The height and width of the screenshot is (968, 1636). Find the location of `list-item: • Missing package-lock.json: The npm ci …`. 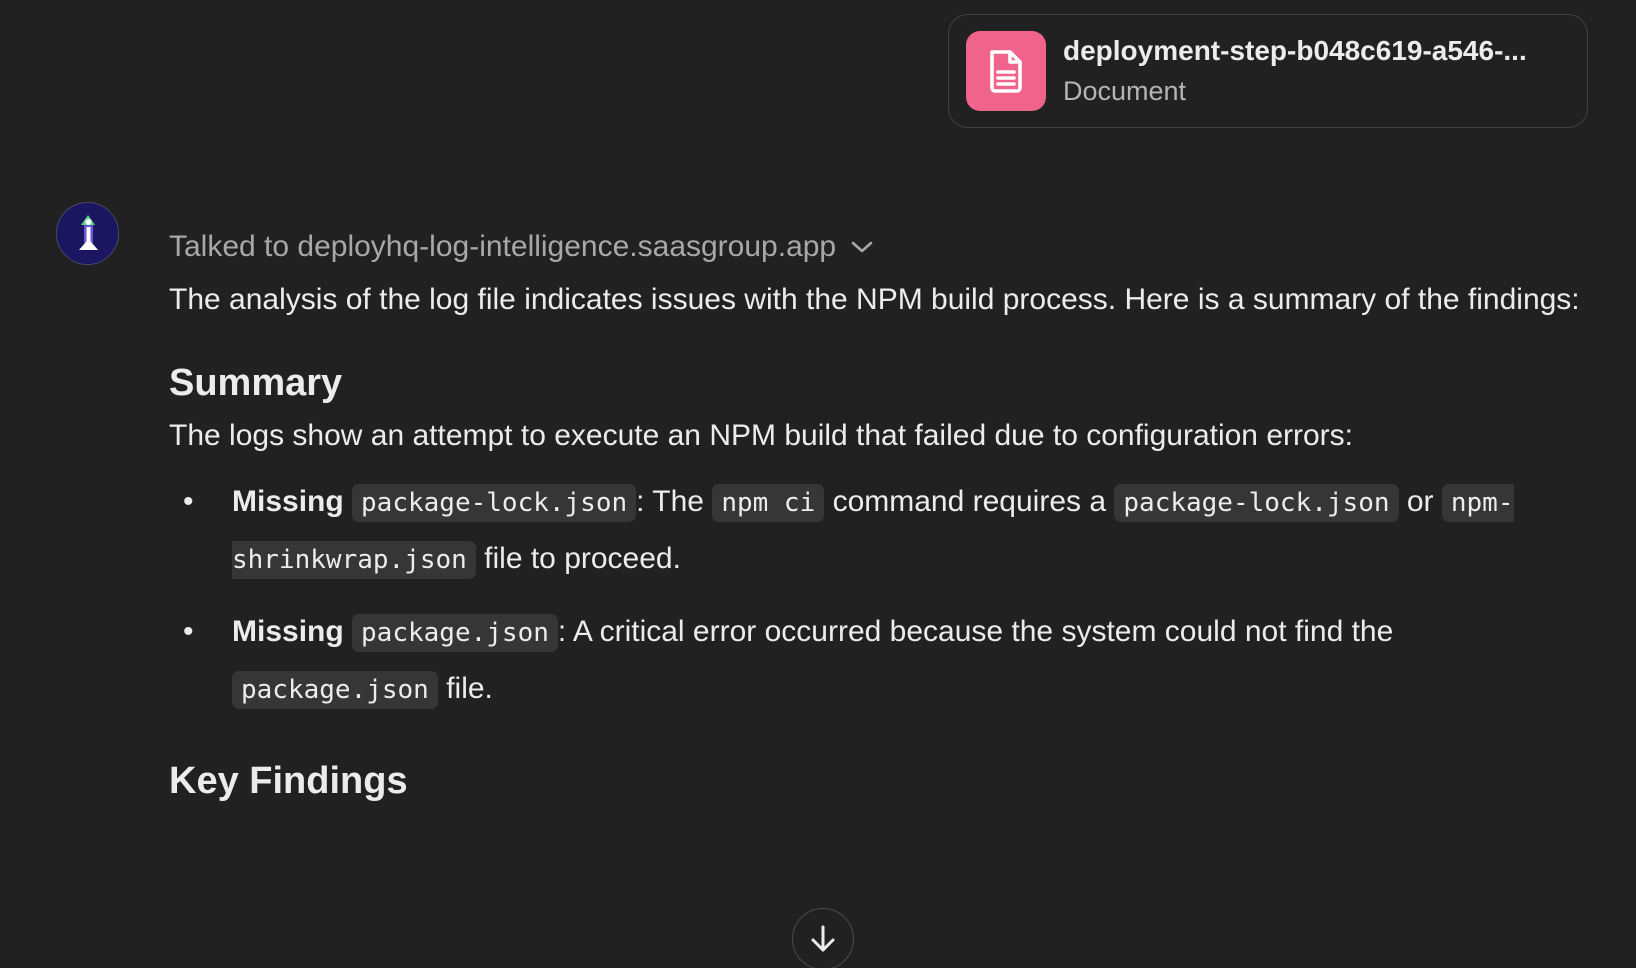

list-item: • Missing package-lock.json: The npm ci … is located at coordinates (884, 531).